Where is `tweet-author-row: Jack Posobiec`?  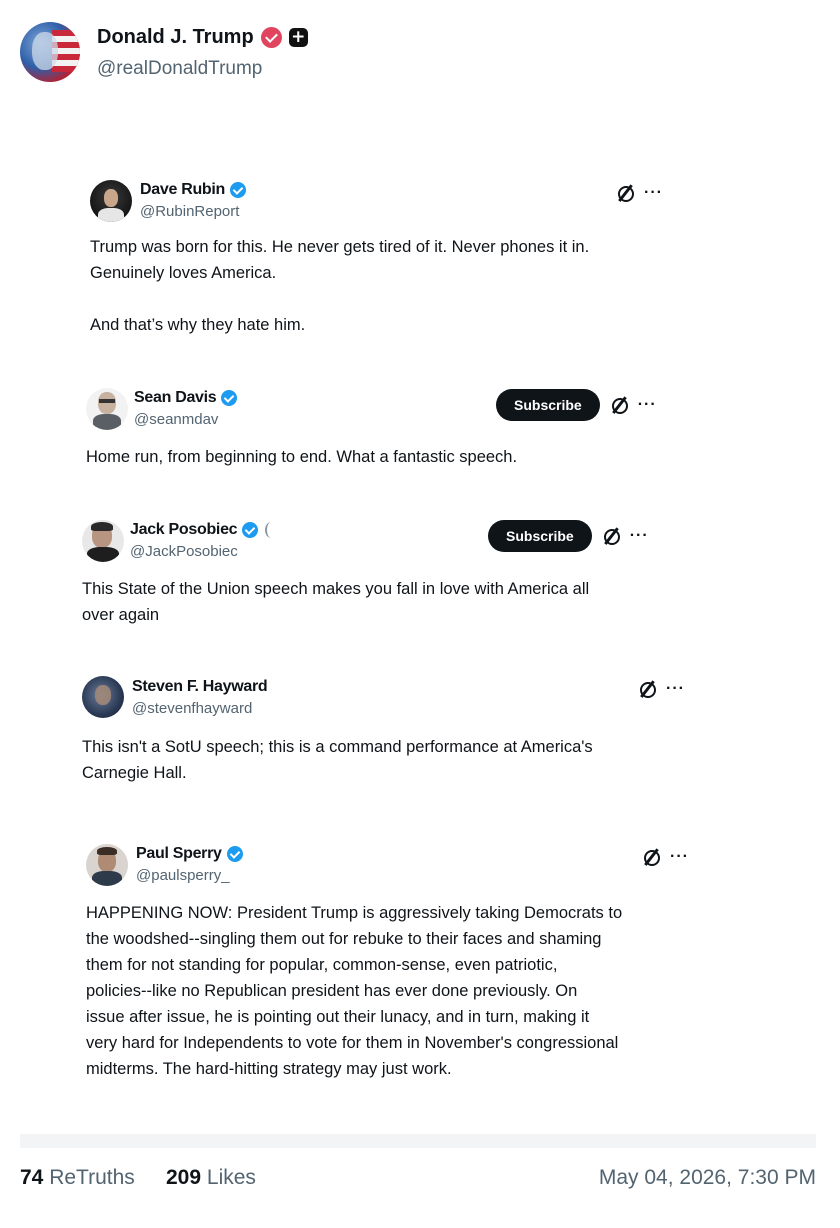
tweet-author-row: Jack Posobiec is located at coordinates (203, 530).